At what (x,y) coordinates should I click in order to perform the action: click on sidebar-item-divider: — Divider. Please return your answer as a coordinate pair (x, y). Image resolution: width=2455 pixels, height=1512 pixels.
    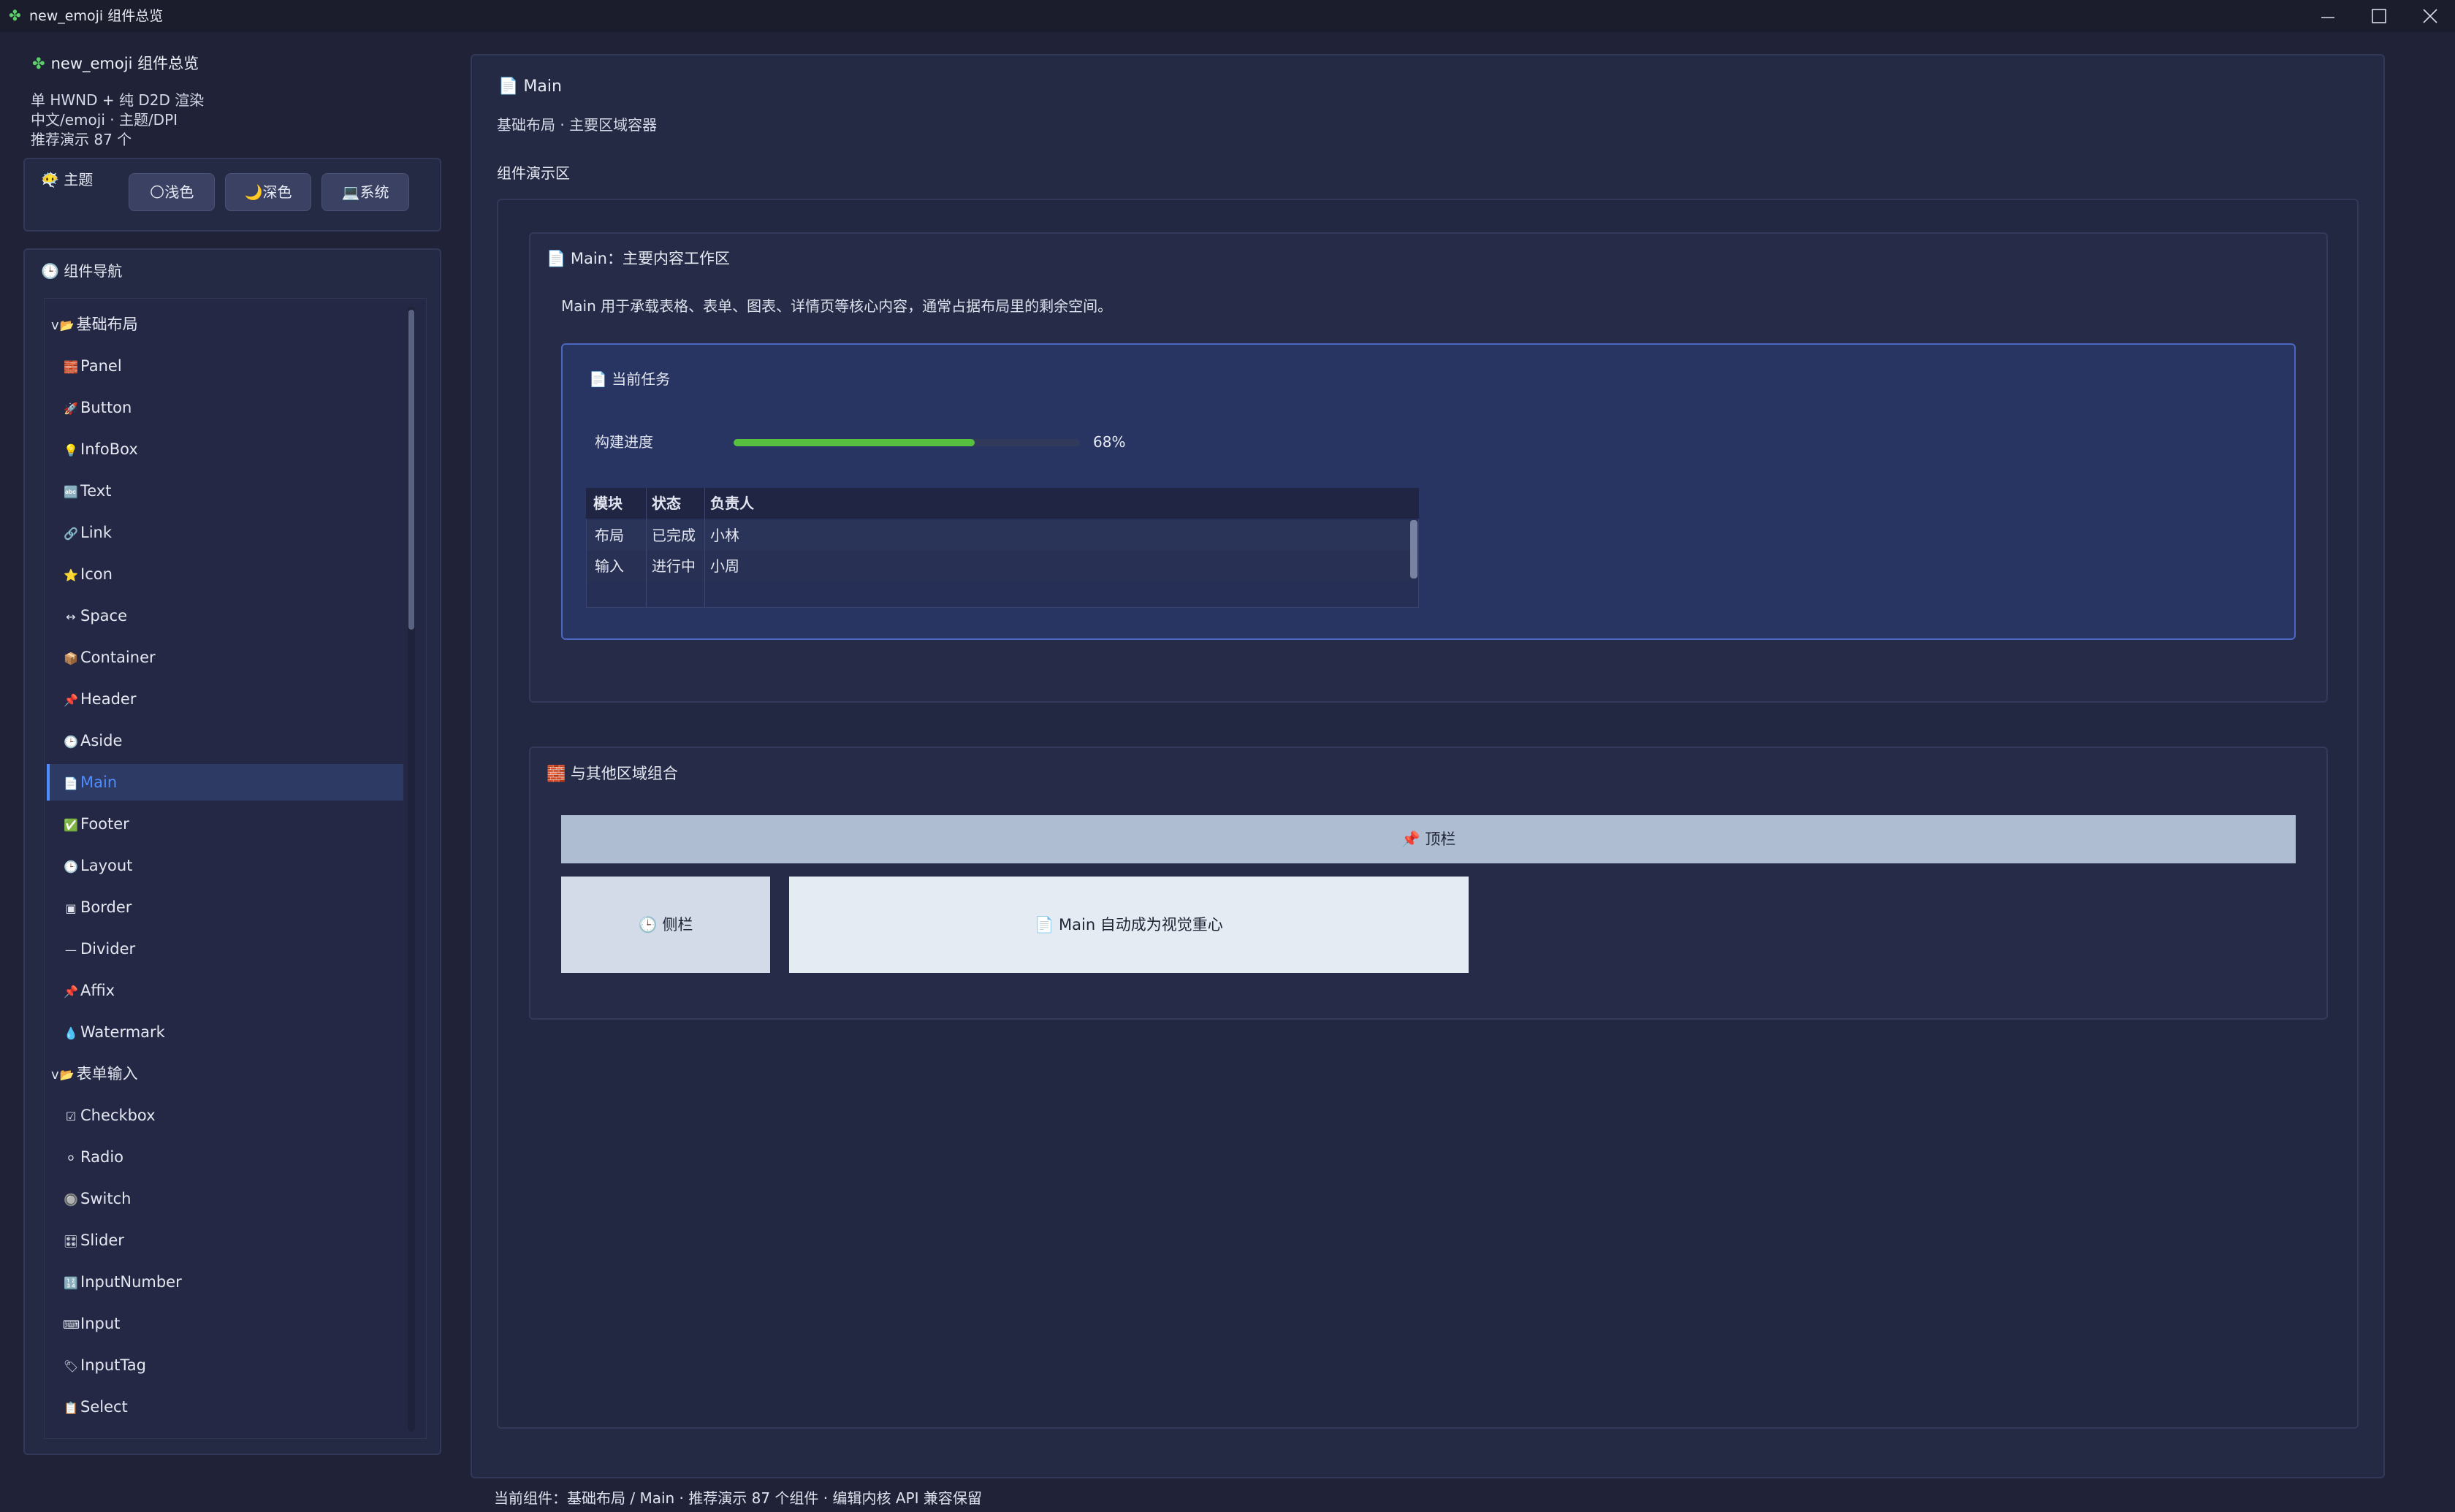
    Looking at the image, I should click on (242, 949).